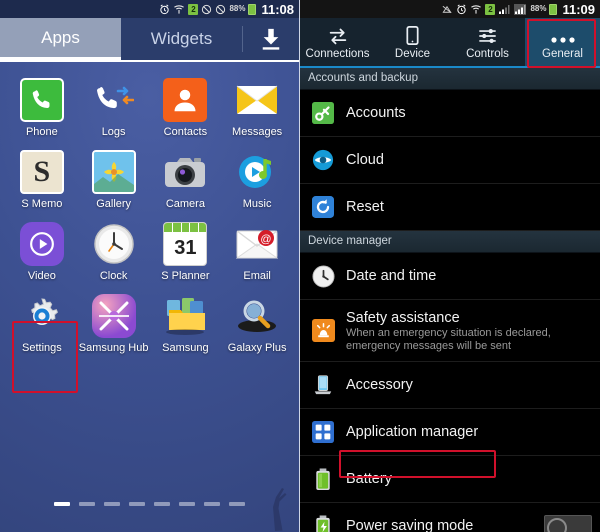 This screenshot has width=600, height=532. I want to click on settings-row-label: Accessory, so click(379, 385).